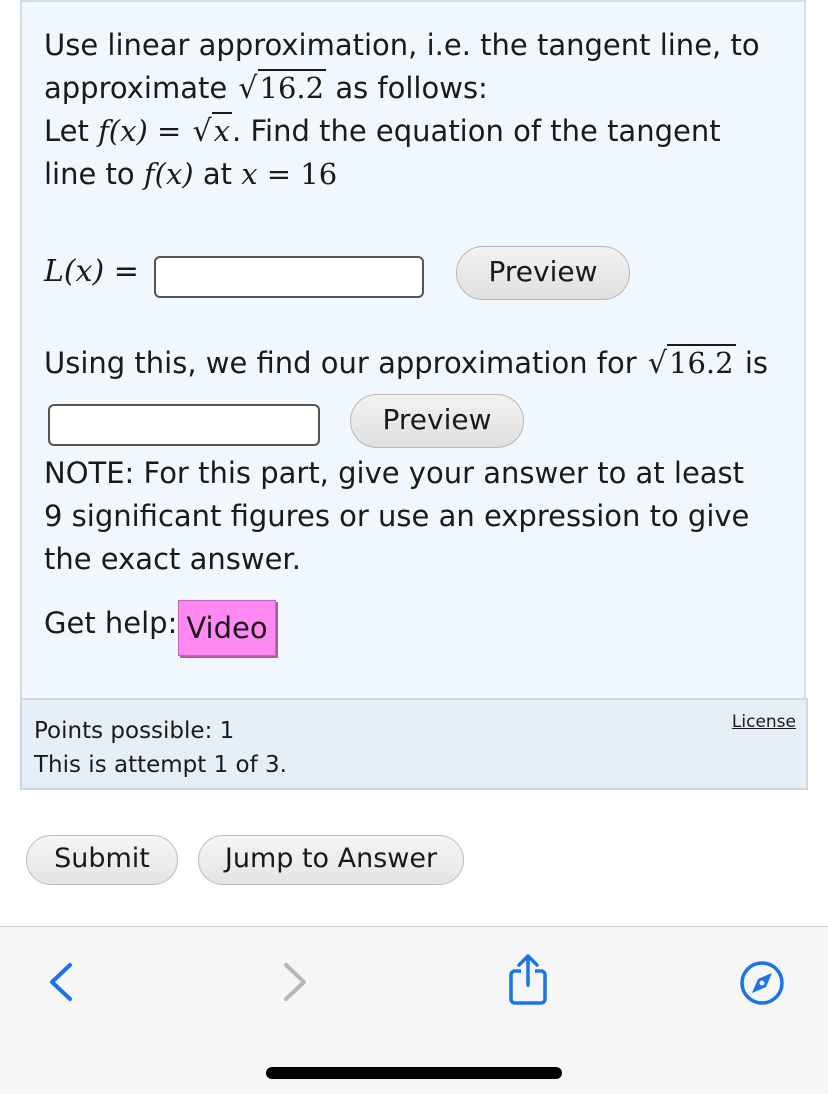 The height and width of the screenshot is (1094, 828). What do you see at coordinates (184, 425) in the screenshot?
I see `approximation-answer-input` at bounding box center [184, 425].